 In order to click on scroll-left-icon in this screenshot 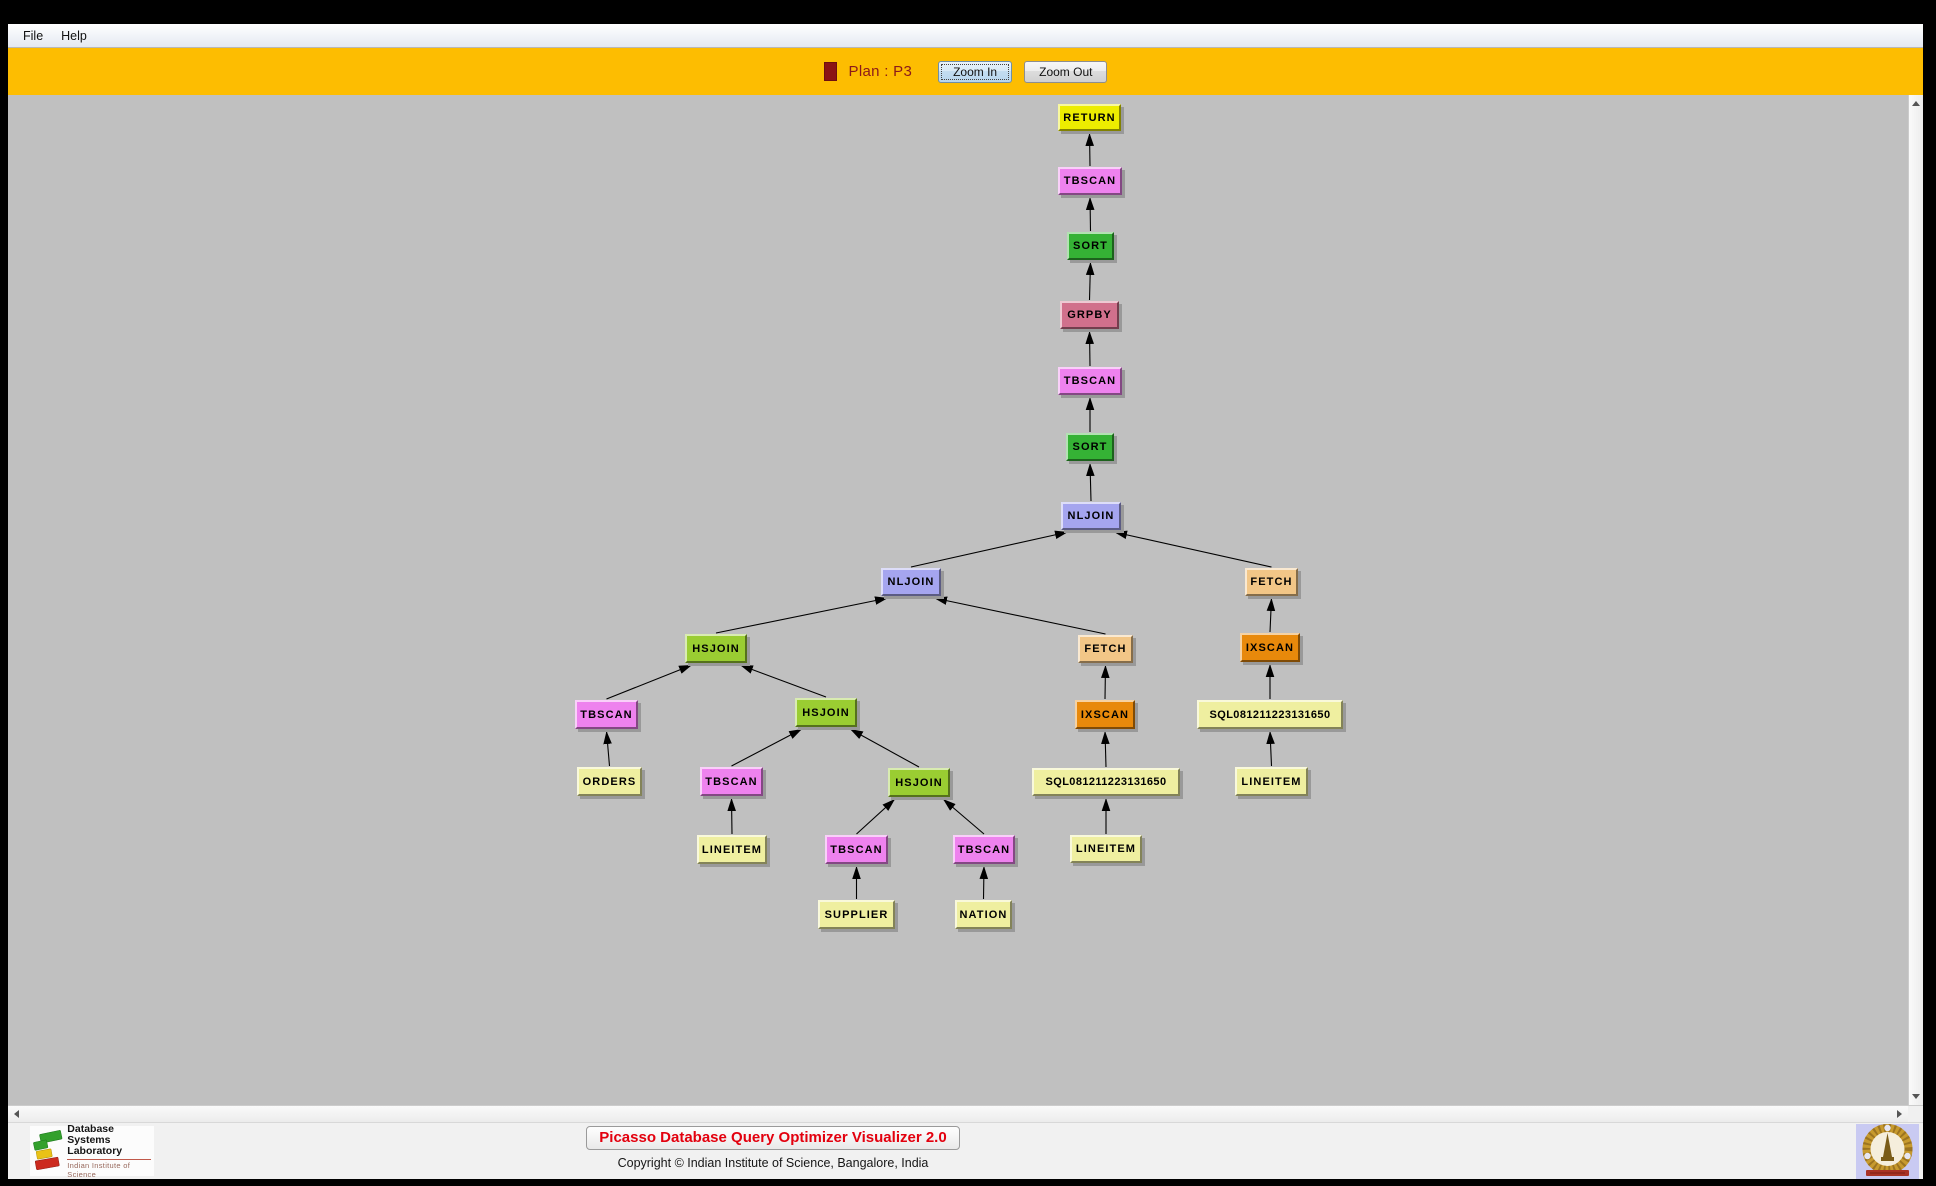, I will do `click(16, 1114)`.